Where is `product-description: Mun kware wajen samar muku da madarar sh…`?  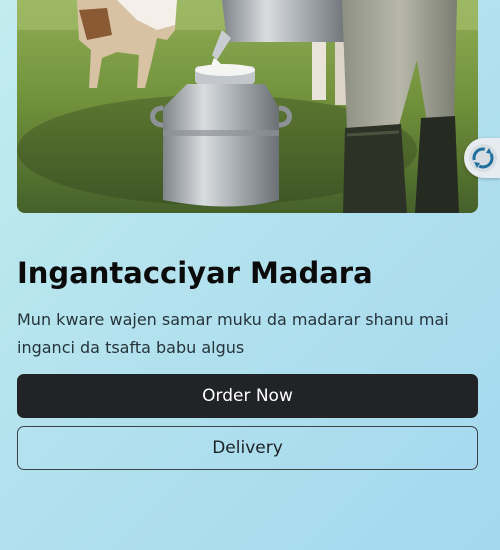 product-description: Mun kware wajen samar muku da madarar sh… is located at coordinates (233, 333).